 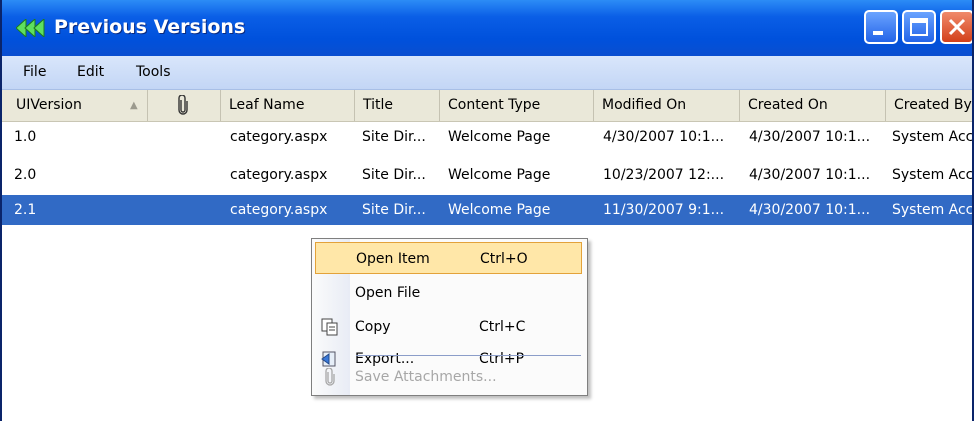 I want to click on cell-uiversion: 2.1, so click(x=25, y=210).